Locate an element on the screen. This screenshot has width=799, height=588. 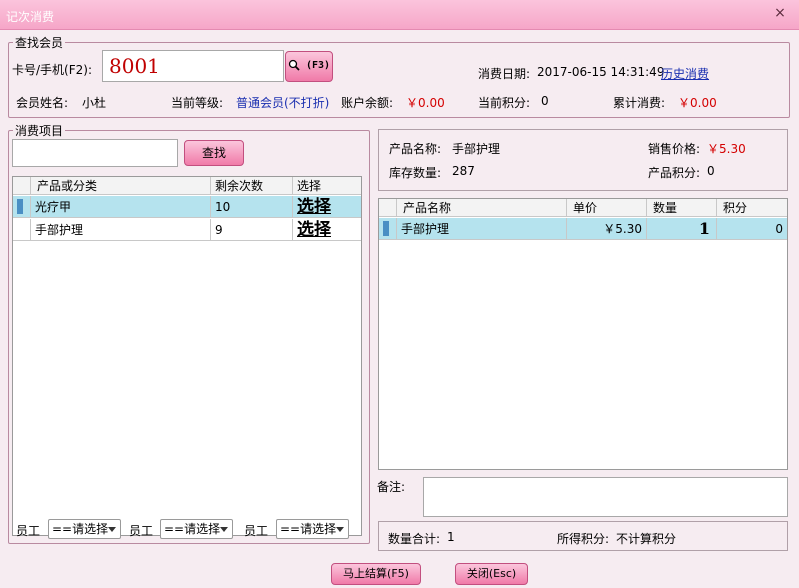
earned-points-label: 所得积分: is located at coordinates (583, 539).